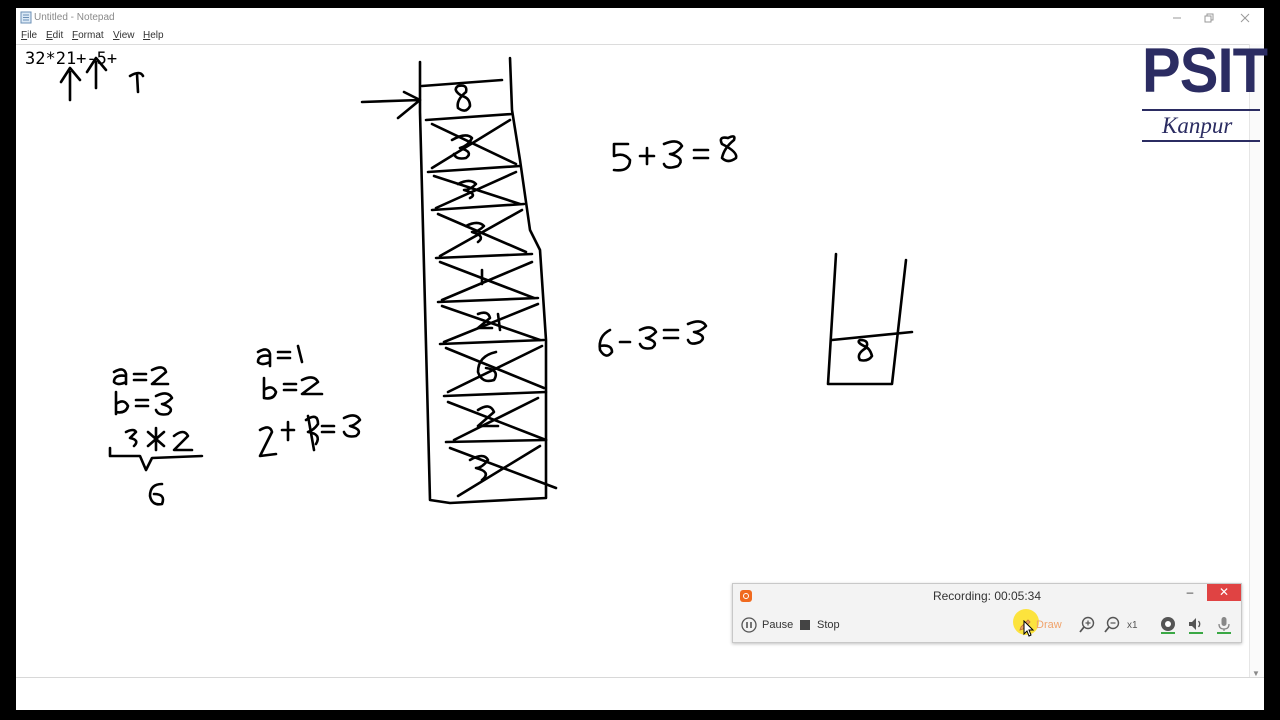 This screenshot has height=720, width=1280. I want to click on logo-subtitle: Kanpur, so click(1197, 125).